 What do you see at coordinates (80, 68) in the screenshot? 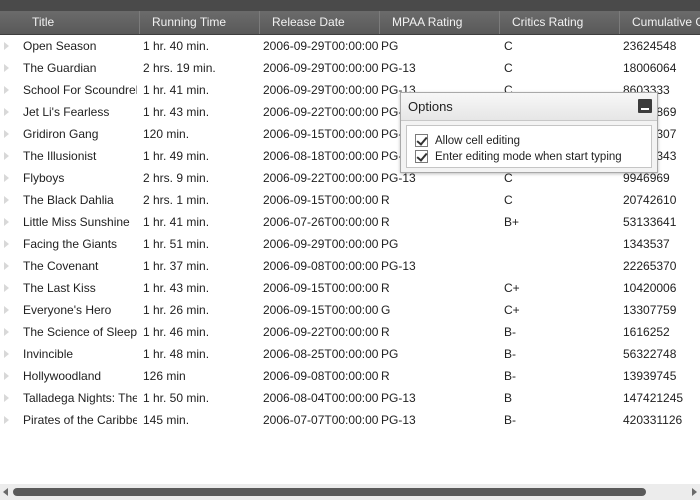
I see `cell-title: The Guardian` at bounding box center [80, 68].